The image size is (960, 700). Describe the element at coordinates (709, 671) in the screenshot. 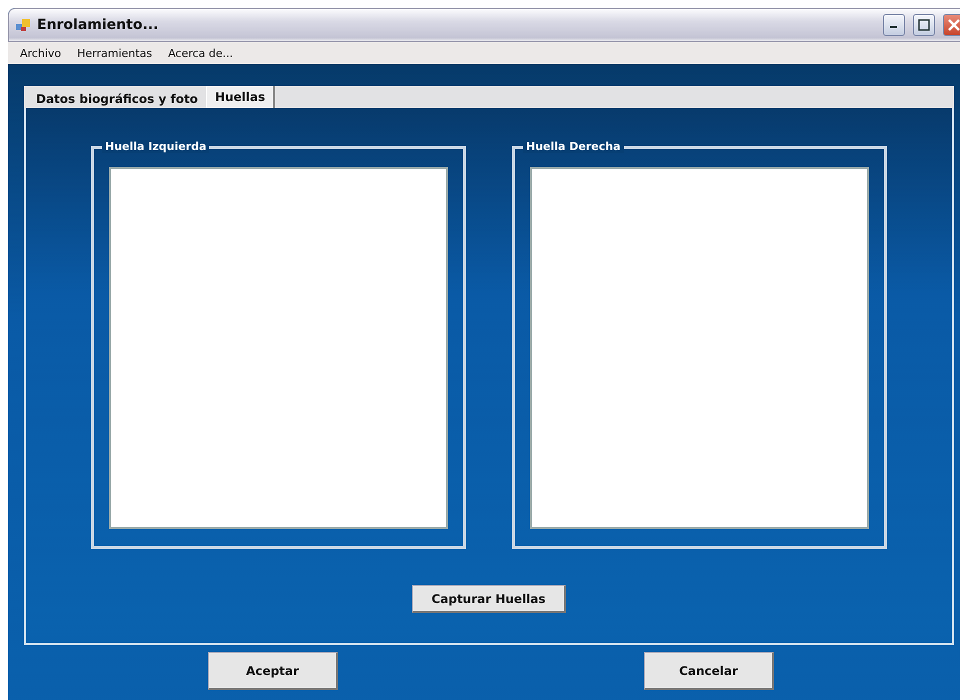

I see `dialog-button: Cancelar` at that location.